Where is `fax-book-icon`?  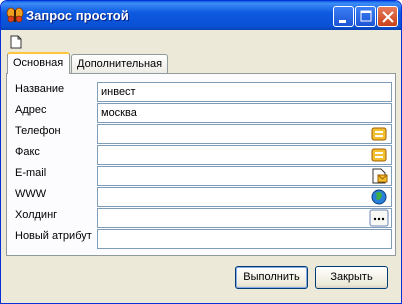 fax-book-icon is located at coordinates (379, 155).